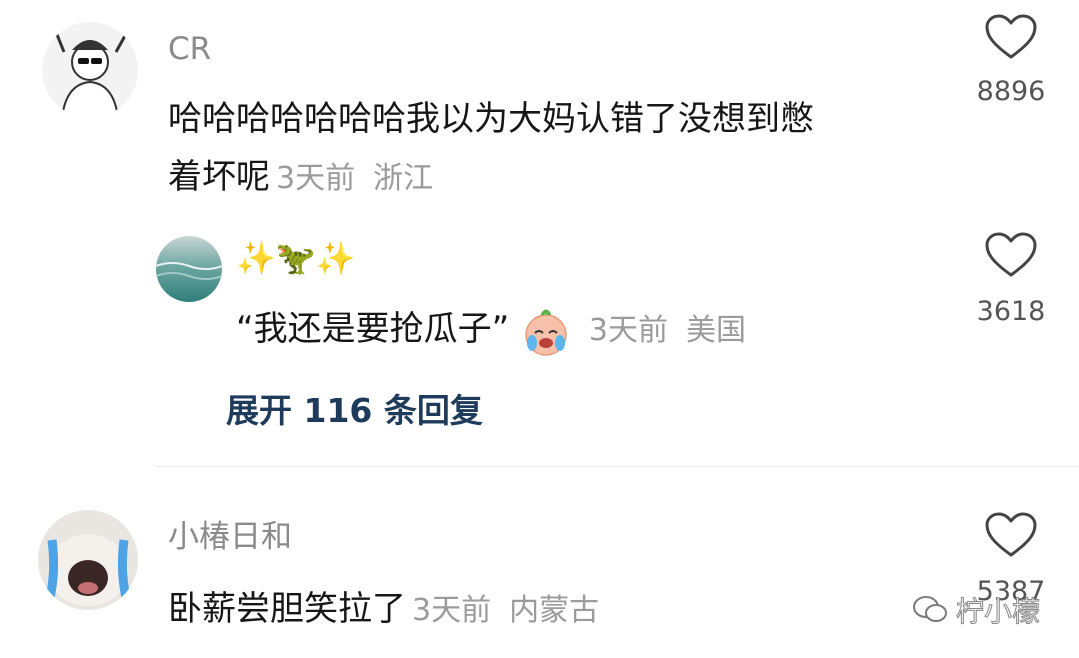 The image size is (1079, 658). What do you see at coordinates (617, 466) in the screenshot?
I see `divider` at bounding box center [617, 466].